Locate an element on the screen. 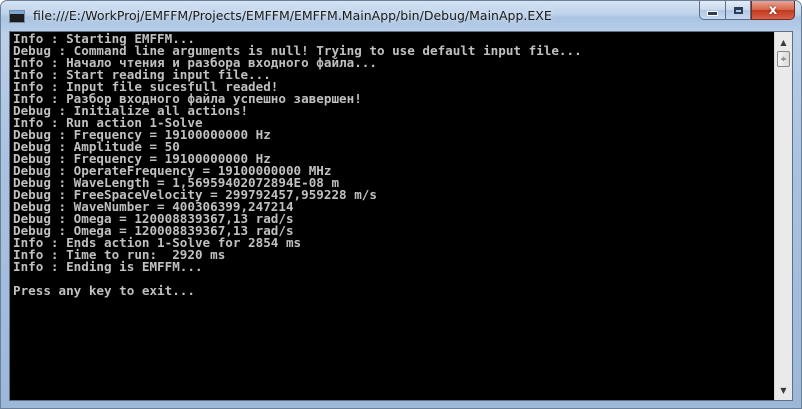 This screenshot has height=409, width=802. scroll-down-icon: ▼ is located at coordinates (783, 390).